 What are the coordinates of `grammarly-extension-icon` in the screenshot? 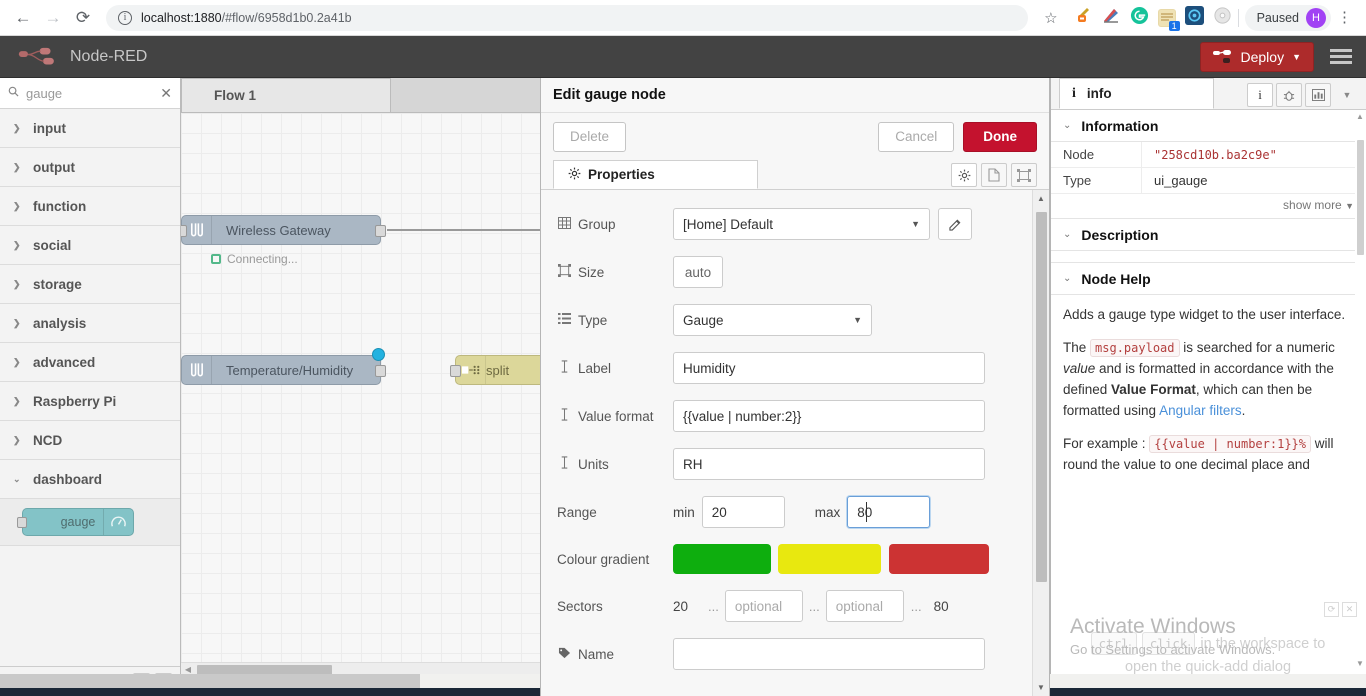 It's located at (1139, 18).